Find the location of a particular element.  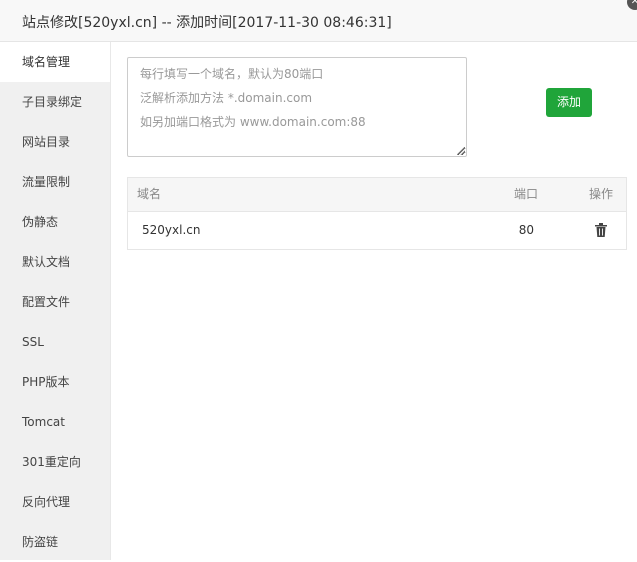

sidebar-item-subdirectory-binding: 子目录绑定 is located at coordinates (55, 102).